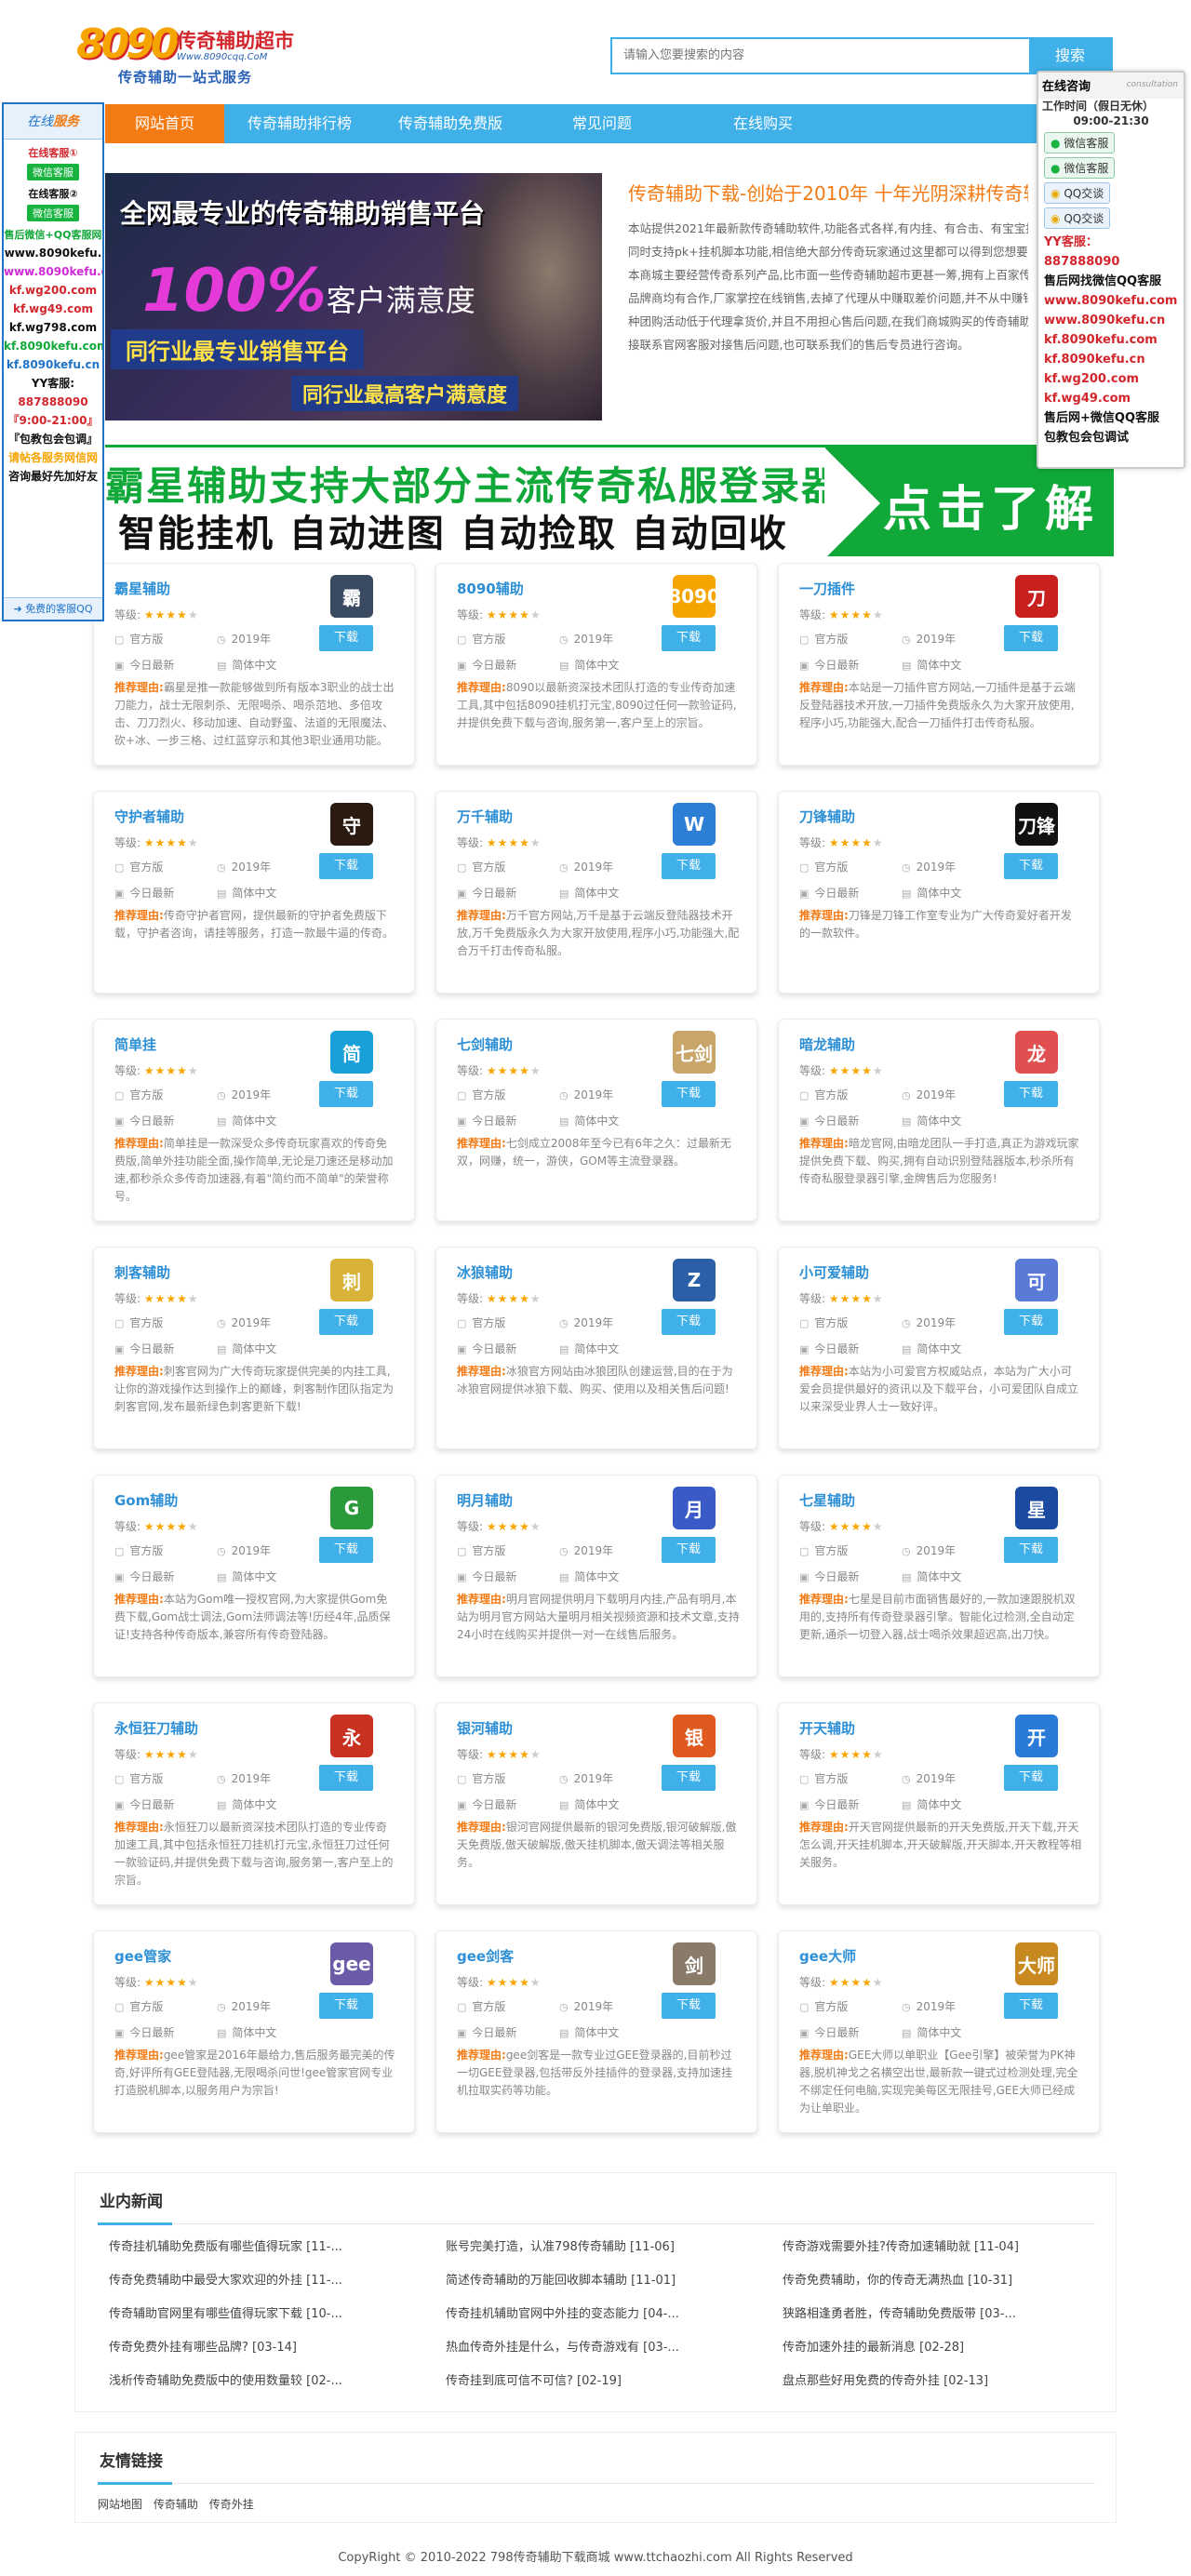 This screenshot has height=2576, width=1191. I want to click on service-contact-line: www.8090kefu., so click(53, 253).